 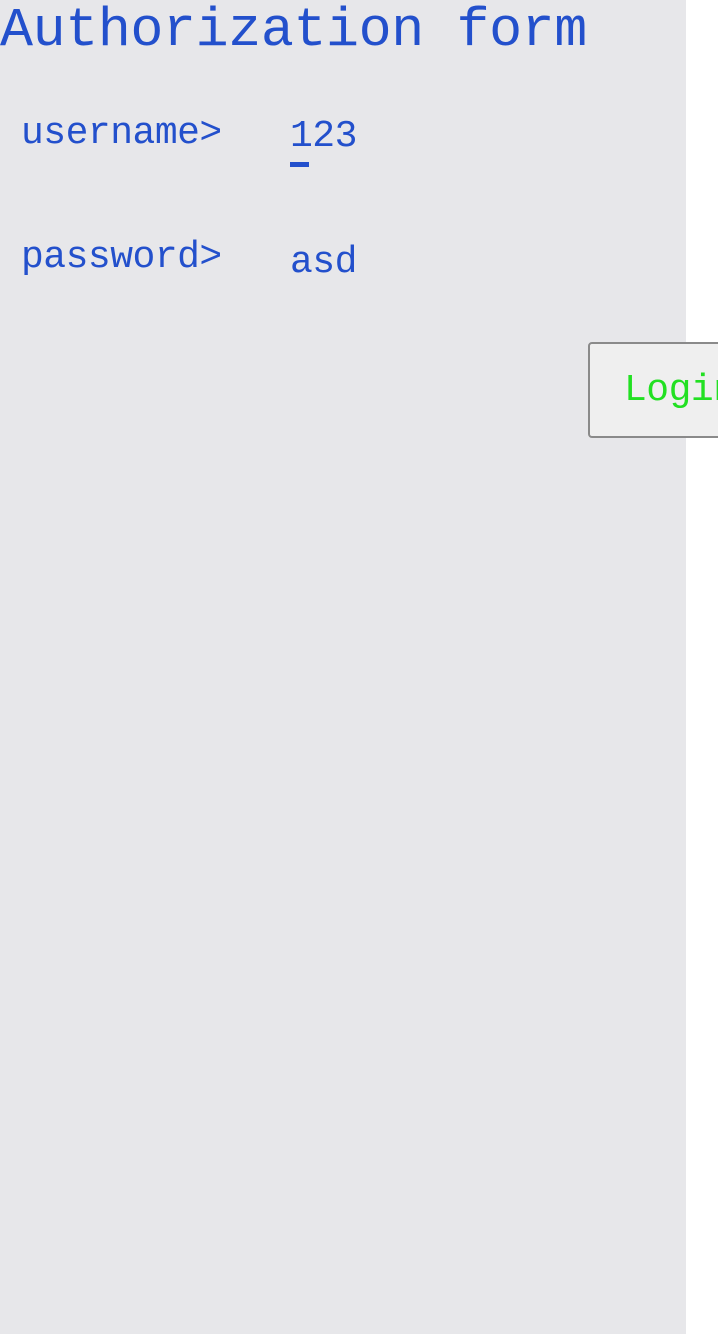 I want to click on form-title: Authorization form, so click(x=293, y=31).